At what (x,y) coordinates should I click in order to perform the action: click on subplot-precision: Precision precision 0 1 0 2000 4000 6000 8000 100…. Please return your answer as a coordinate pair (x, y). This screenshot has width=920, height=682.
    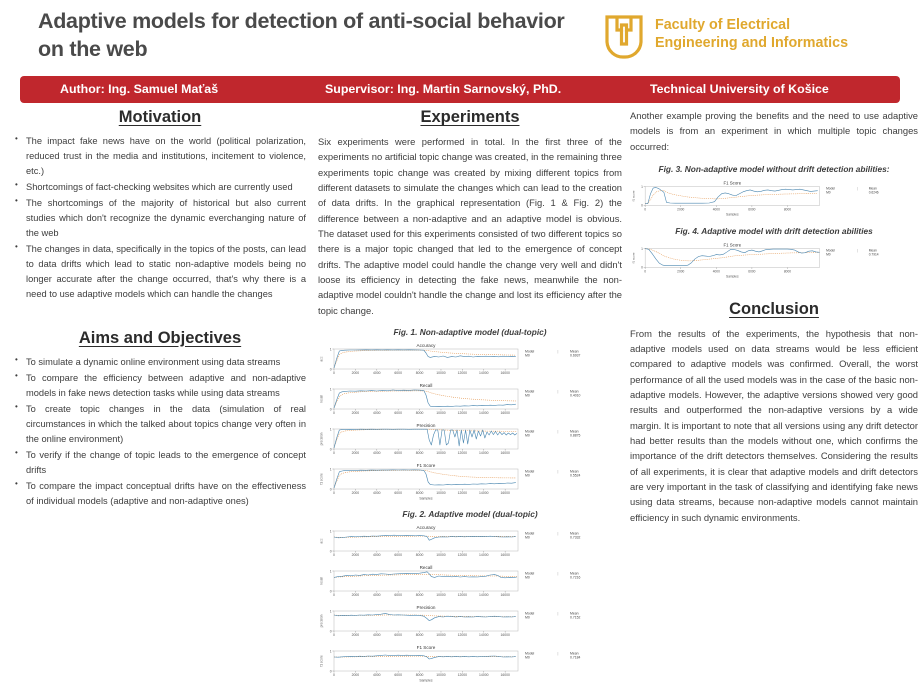
    Looking at the image, I should click on (450, 439).